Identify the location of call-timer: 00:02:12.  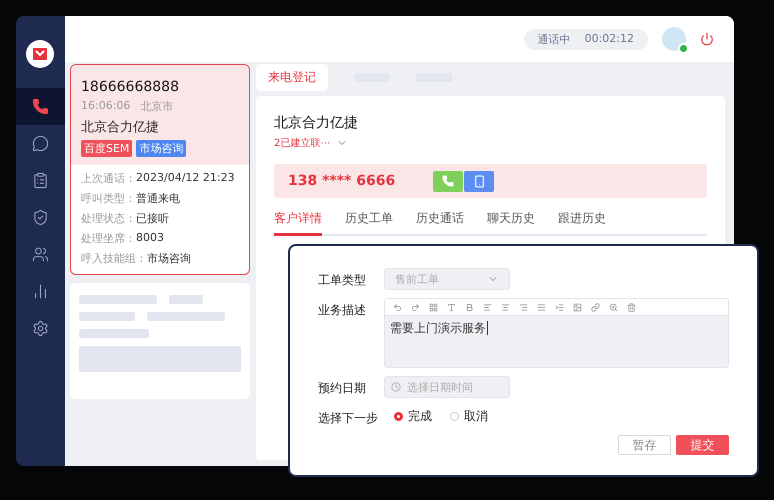
(609, 39).